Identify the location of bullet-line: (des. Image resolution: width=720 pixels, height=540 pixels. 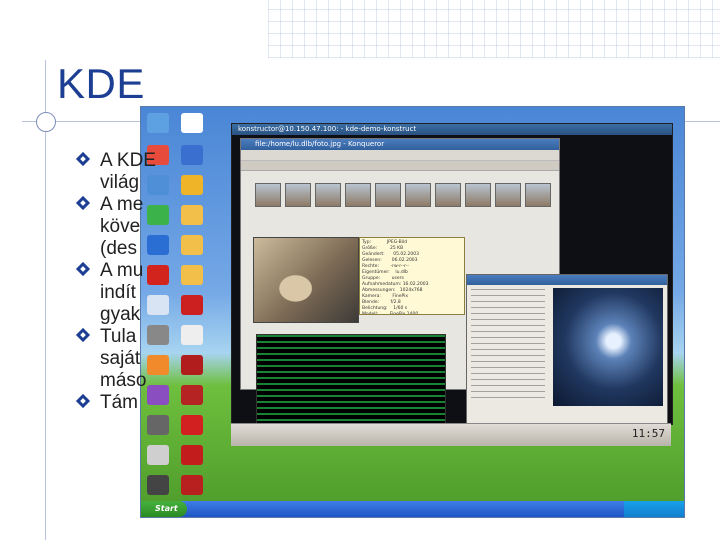
(118, 248).